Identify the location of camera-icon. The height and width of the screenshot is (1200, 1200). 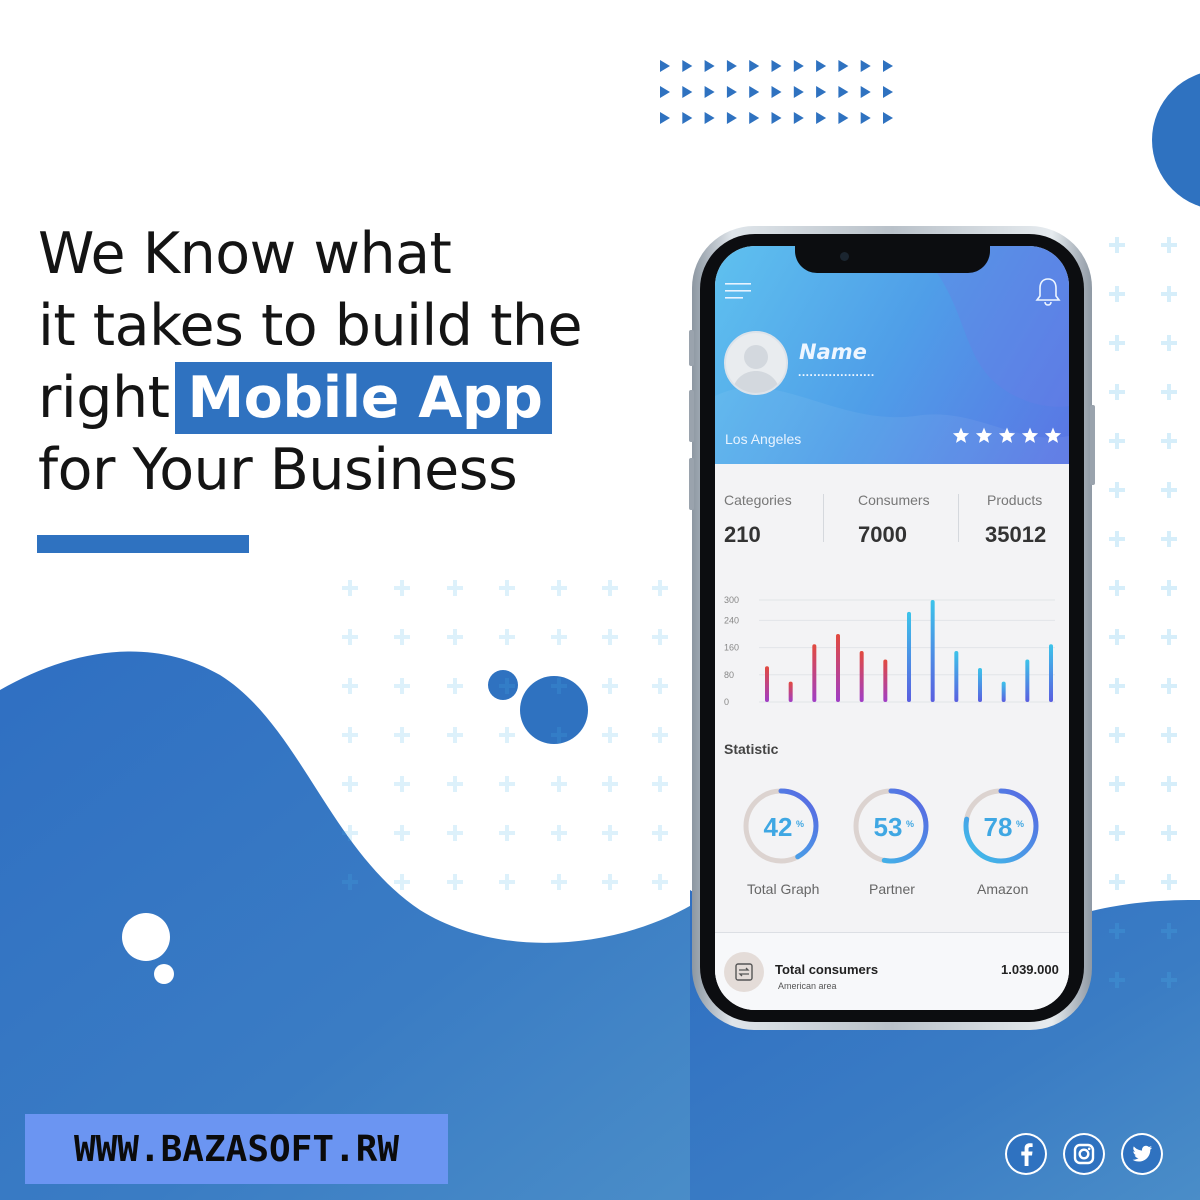
(844, 256).